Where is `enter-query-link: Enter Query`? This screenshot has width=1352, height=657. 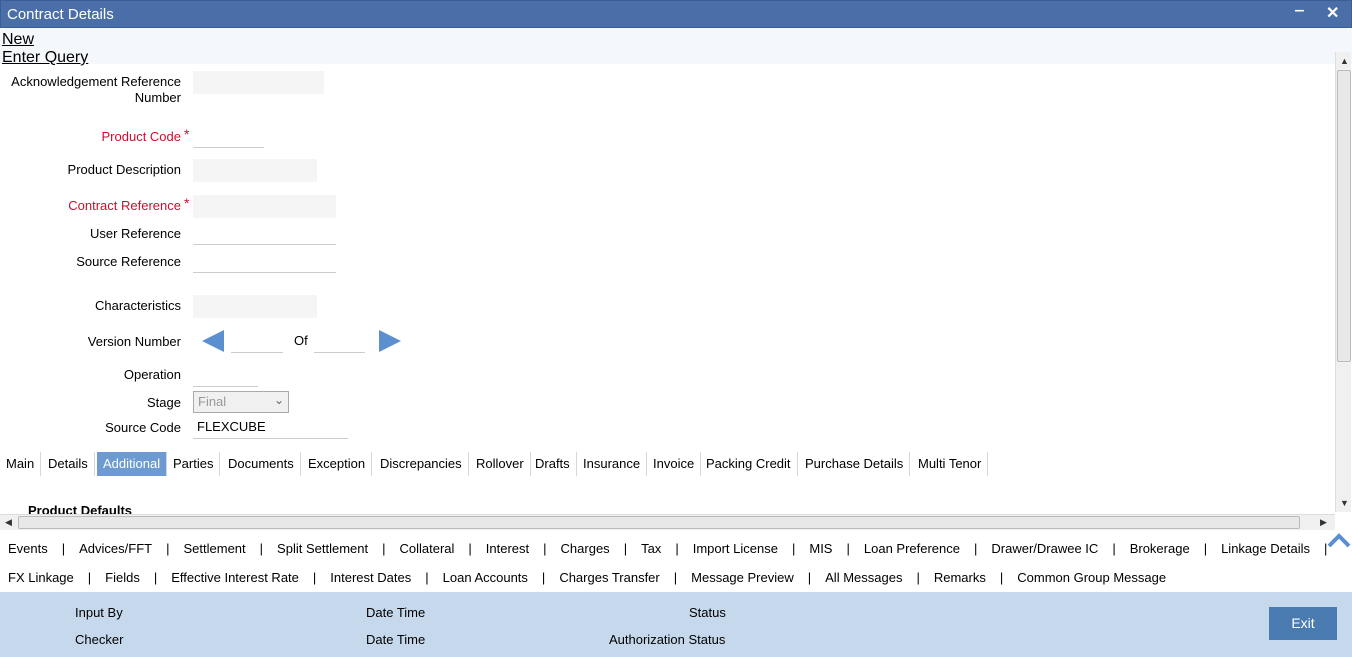 enter-query-link: Enter Query is located at coordinates (45, 58).